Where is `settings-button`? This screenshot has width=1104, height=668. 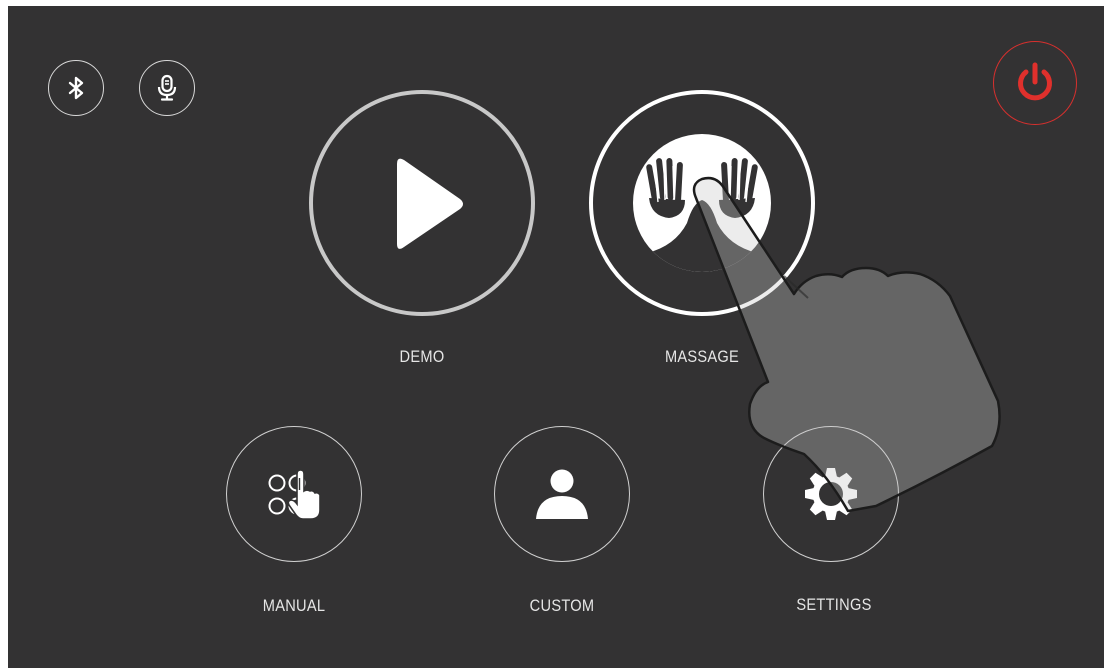 settings-button is located at coordinates (831, 494).